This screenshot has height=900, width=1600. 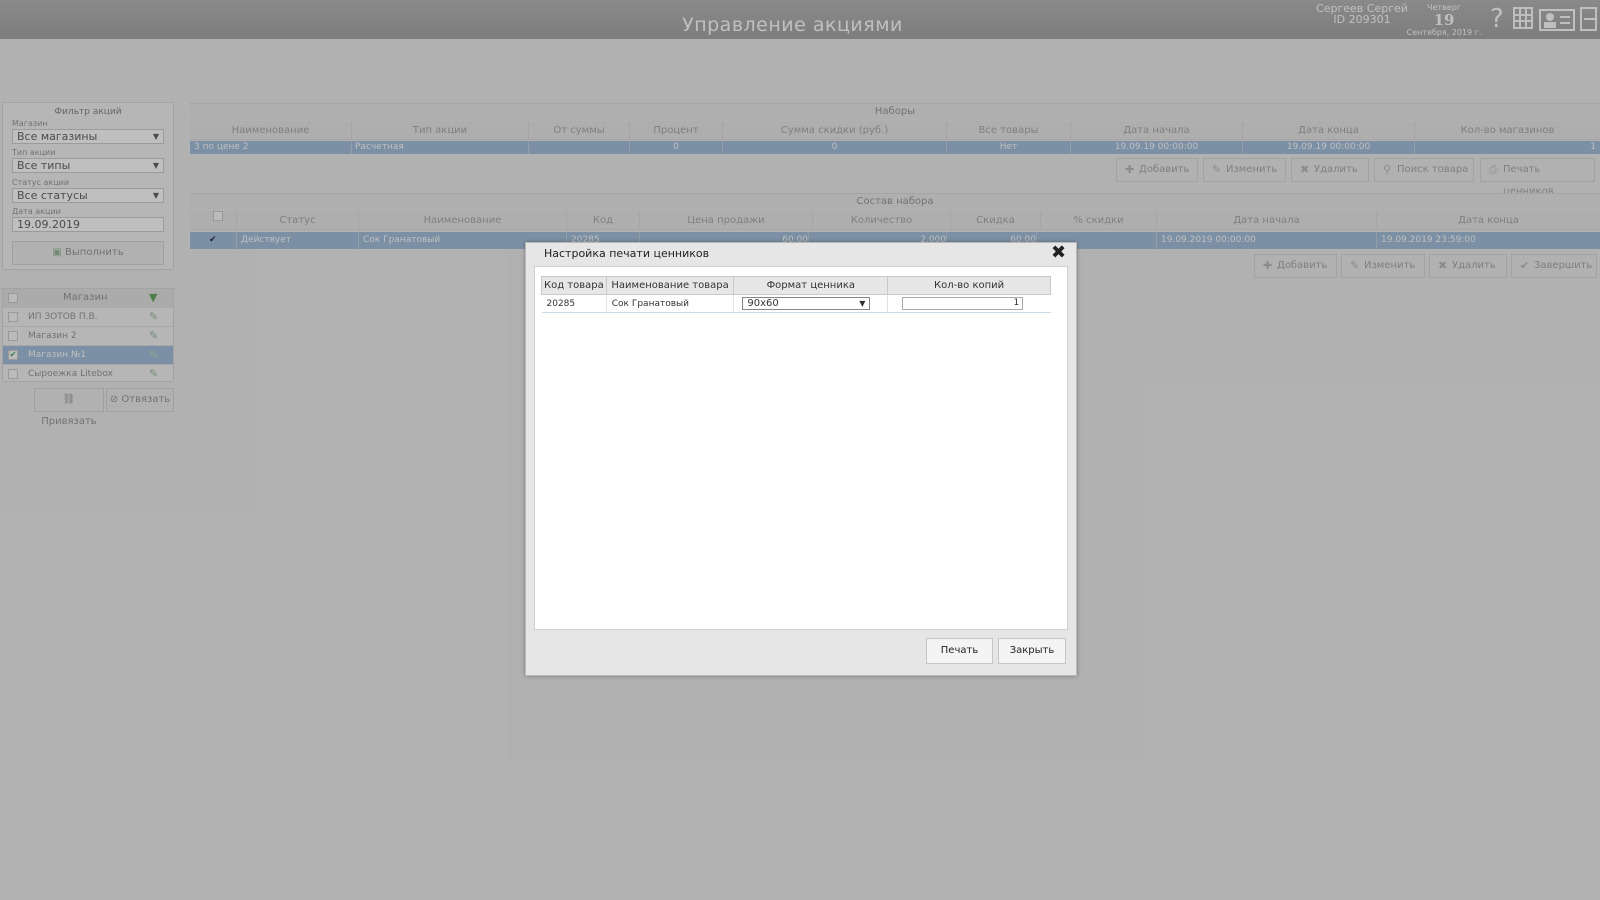 What do you see at coordinates (627, 253) in the screenshot?
I see `dialog-title: Настройка печати ценников` at bounding box center [627, 253].